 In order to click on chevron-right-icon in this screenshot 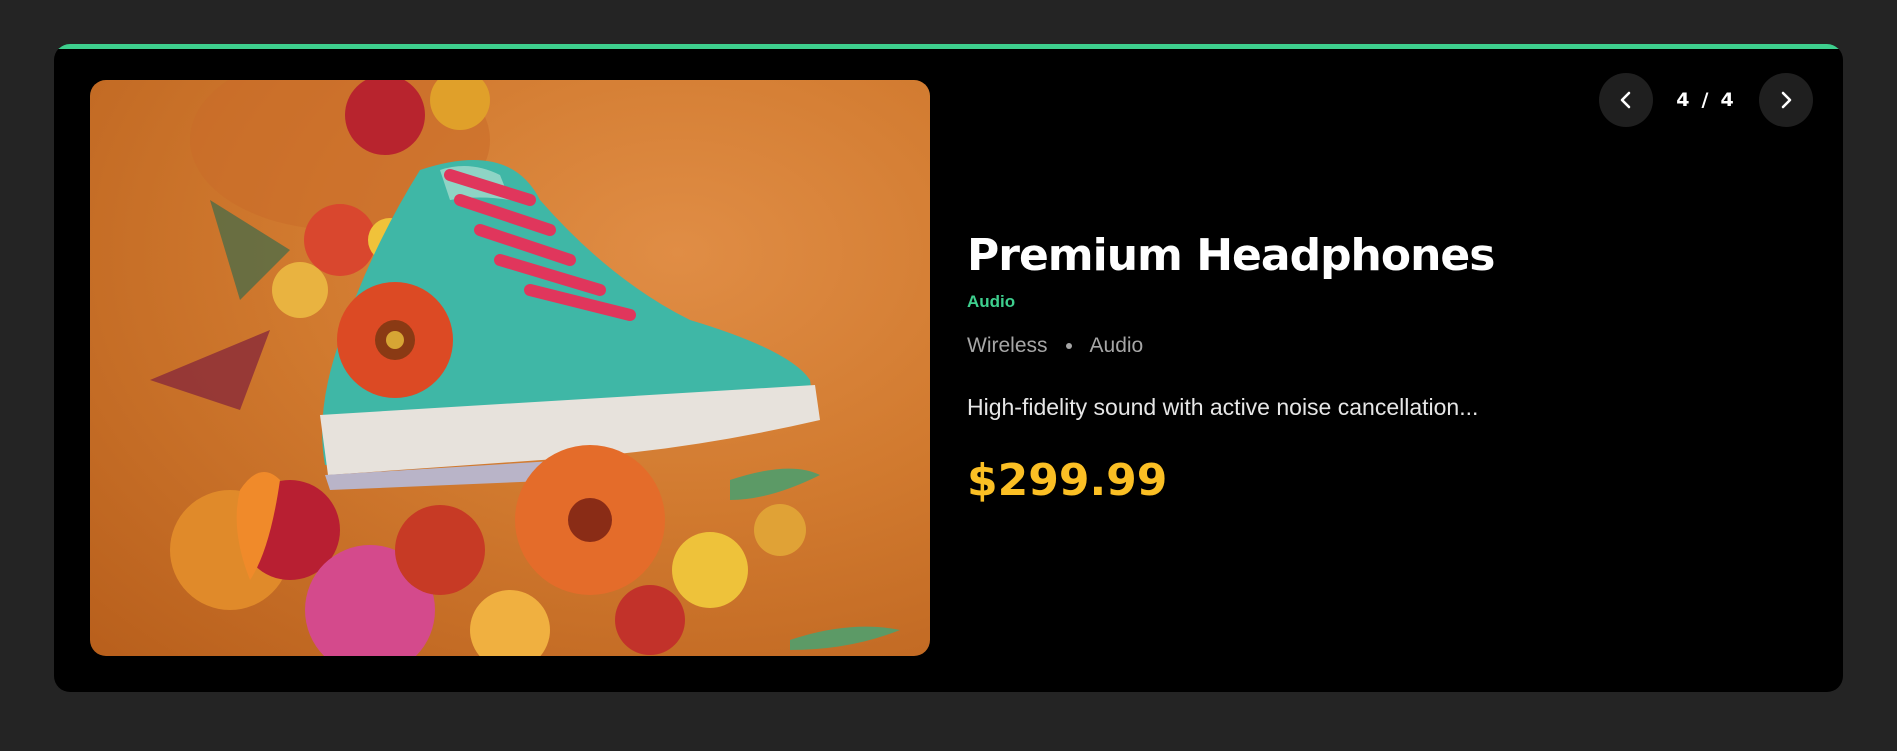, I will do `click(1786, 100)`.